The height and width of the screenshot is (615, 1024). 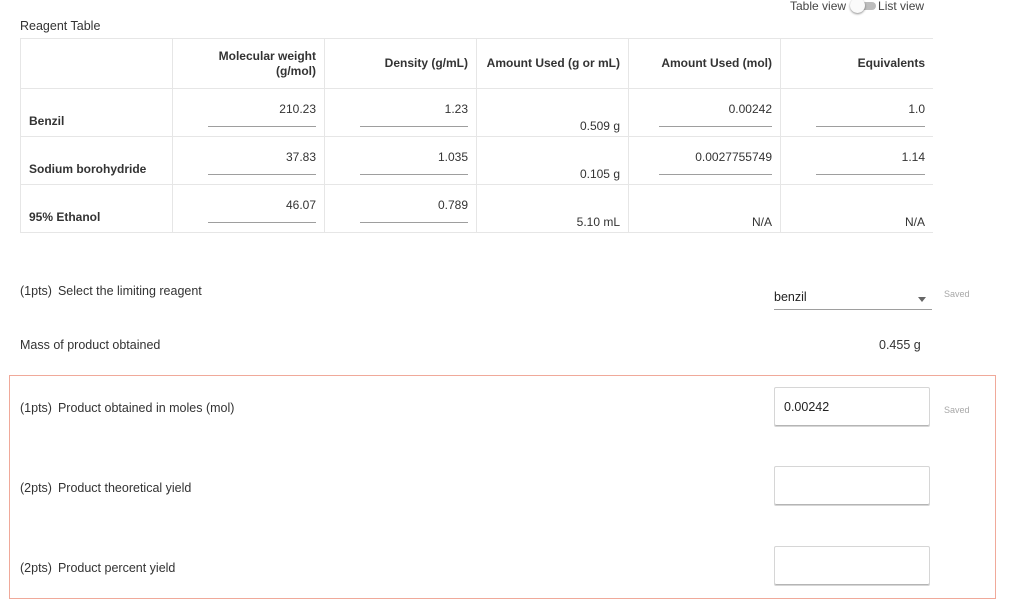 What do you see at coordinates (853, 296) in the screenshot?
I see `limiting-reagent-select: benzil` at bounding box center [853, 296].